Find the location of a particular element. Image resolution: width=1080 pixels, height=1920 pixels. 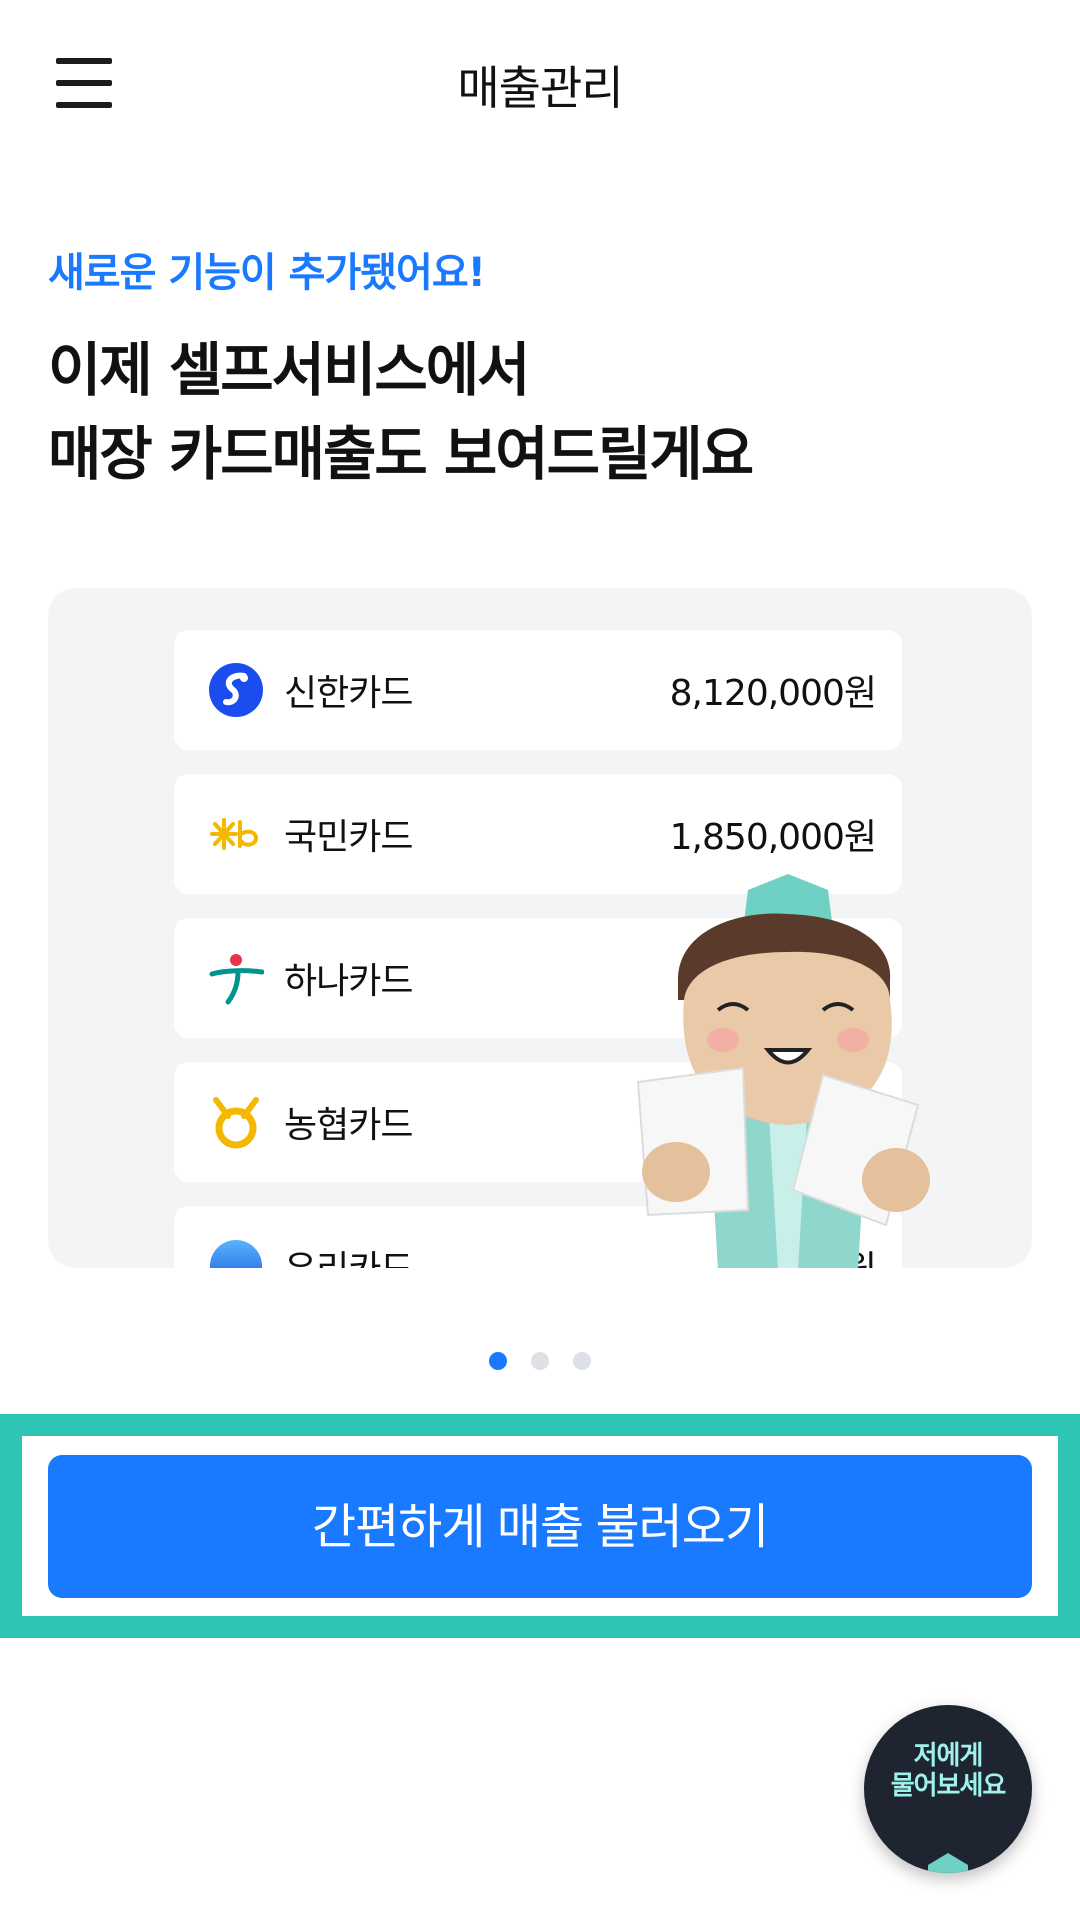

hana-card-logo-icon is located at coordinates (236, 979).